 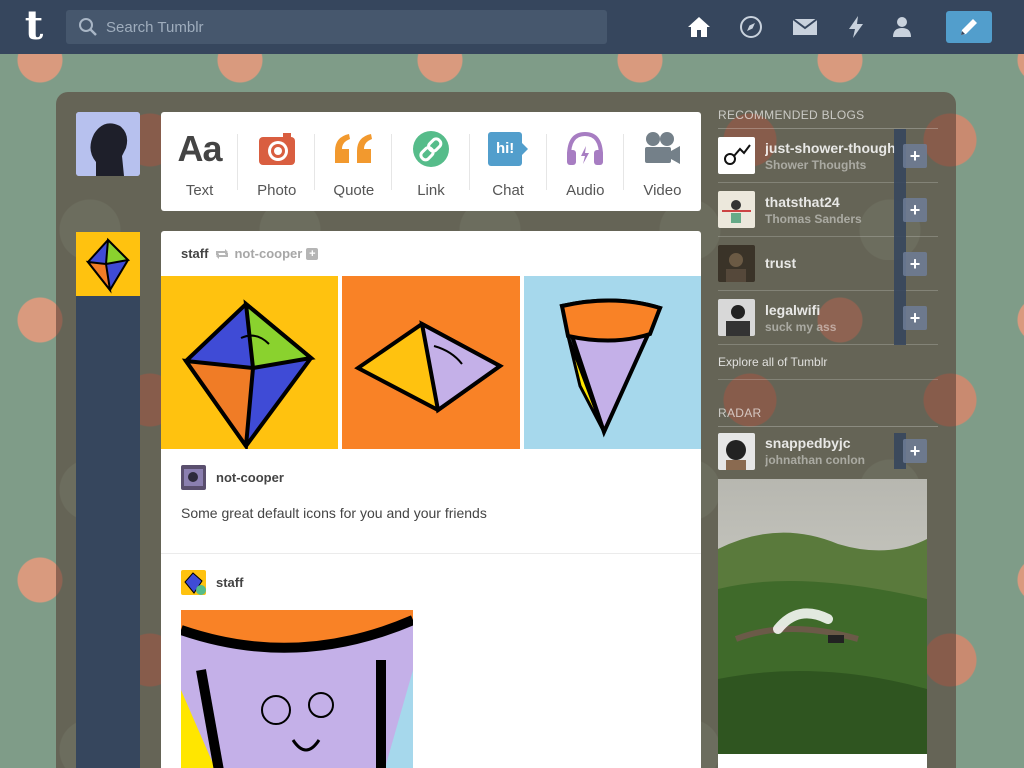 I want to click on radar-post-footer, so click(x=822, y=761).